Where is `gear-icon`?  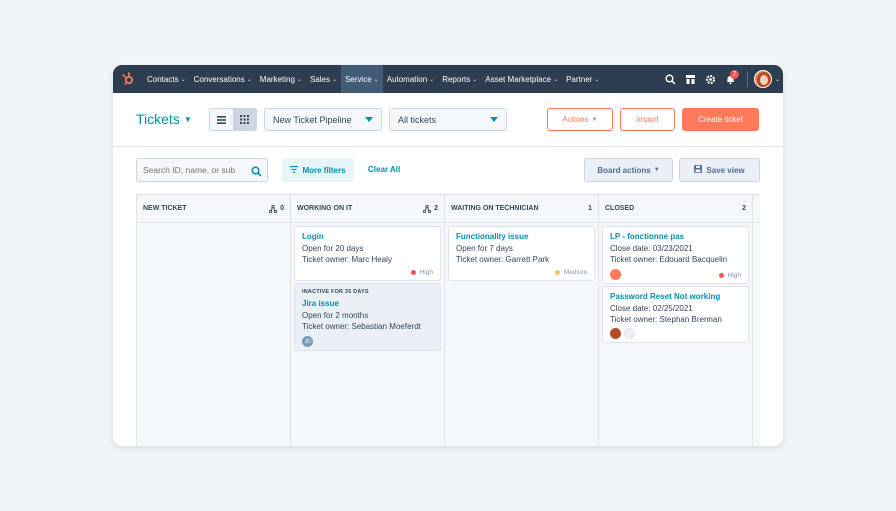
gear-icon is located at coordinates (711, 79).